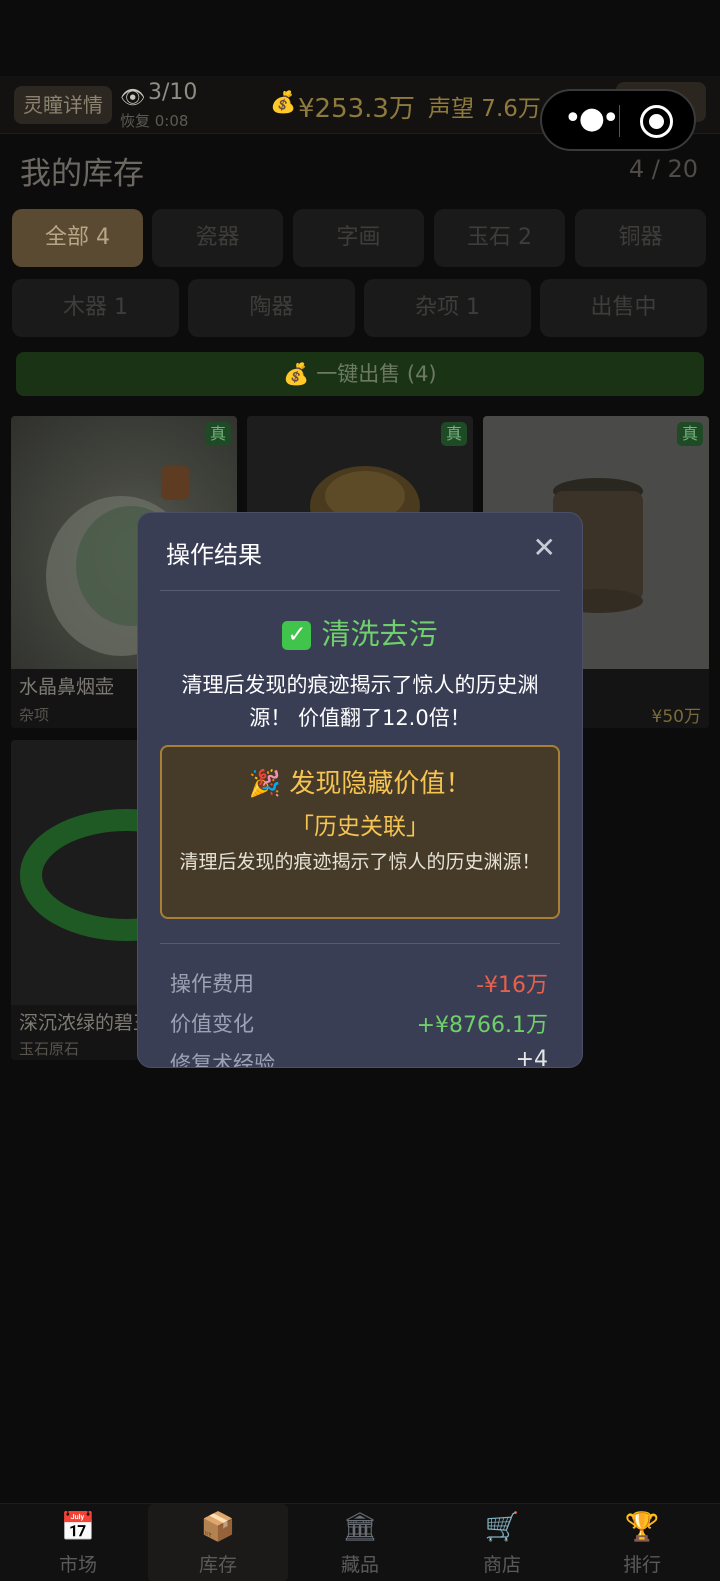 Image resolution: width=720 pixels, height=1581 pixels. Describe the element at coordinates (359, 1565) in the screenshot. I see `tab-label: 藏品` at that location.